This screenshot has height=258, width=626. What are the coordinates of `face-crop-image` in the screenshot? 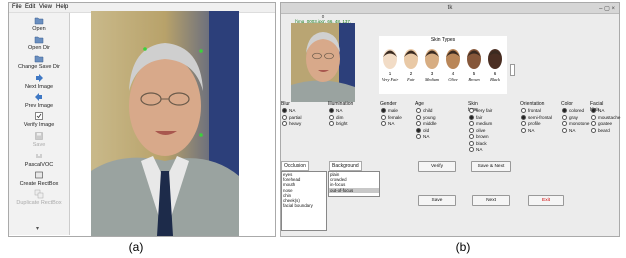 It's located at (323, 62).